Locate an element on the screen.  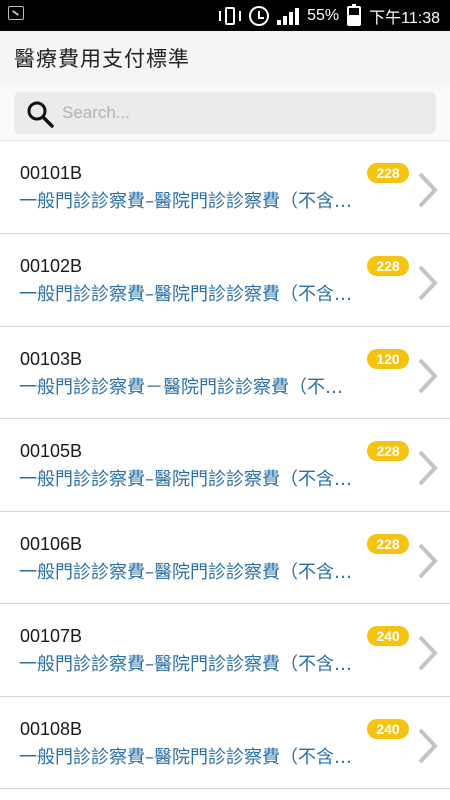
list-item: 00102B 一般門診診察費–醫院門診診察費（不含… 228 is located at coordinates (225, 280).